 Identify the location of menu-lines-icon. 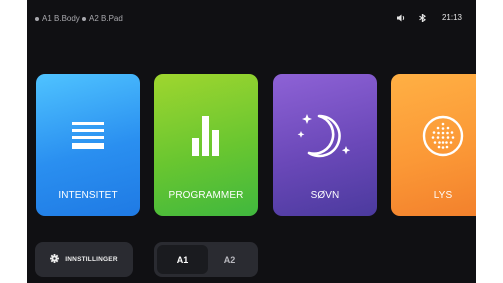
(88, 136).